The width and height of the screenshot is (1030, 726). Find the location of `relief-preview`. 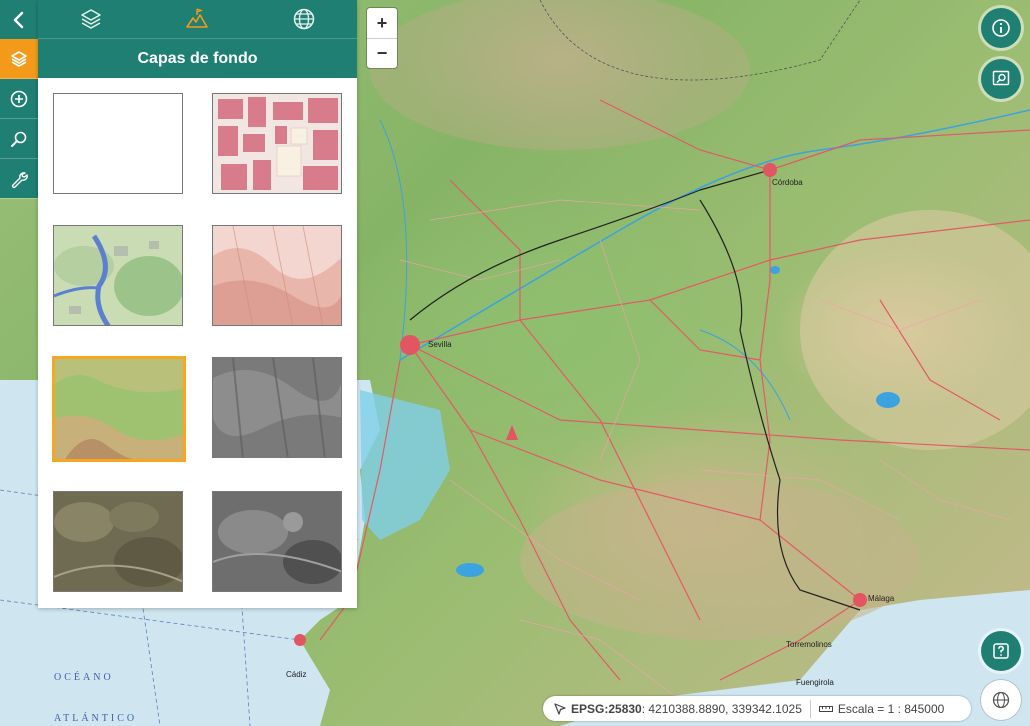

relief-preview is located at coordinates (277, 275).